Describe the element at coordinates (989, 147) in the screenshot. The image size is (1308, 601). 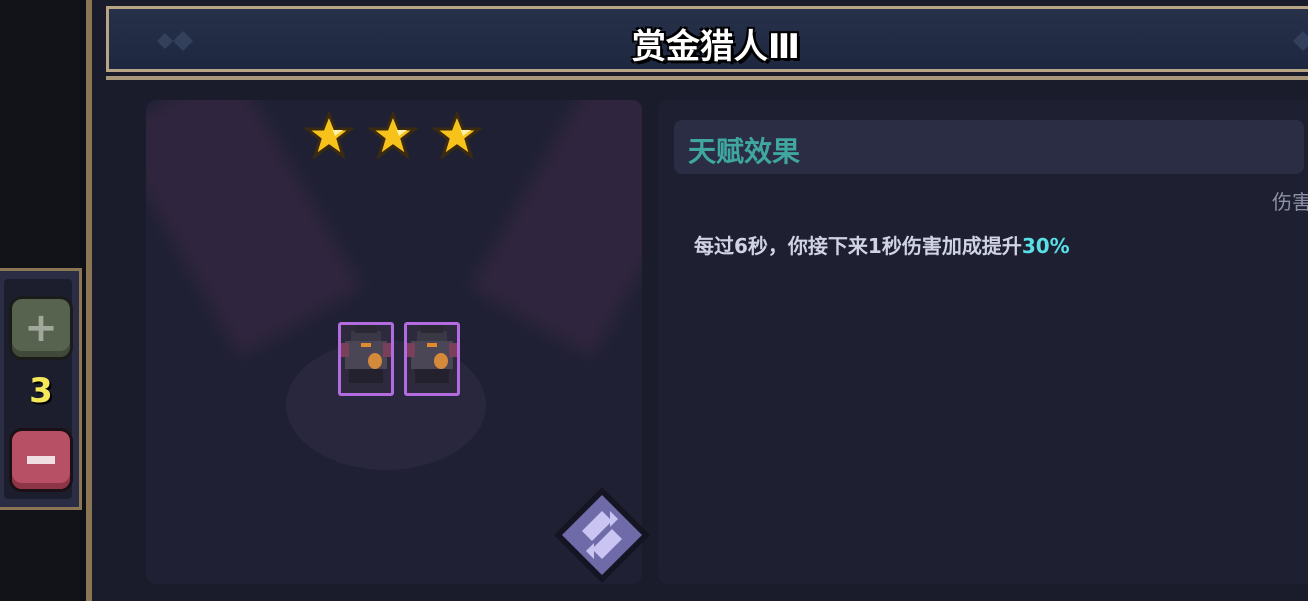
I see `talent-header: 天赋效果` at that location.